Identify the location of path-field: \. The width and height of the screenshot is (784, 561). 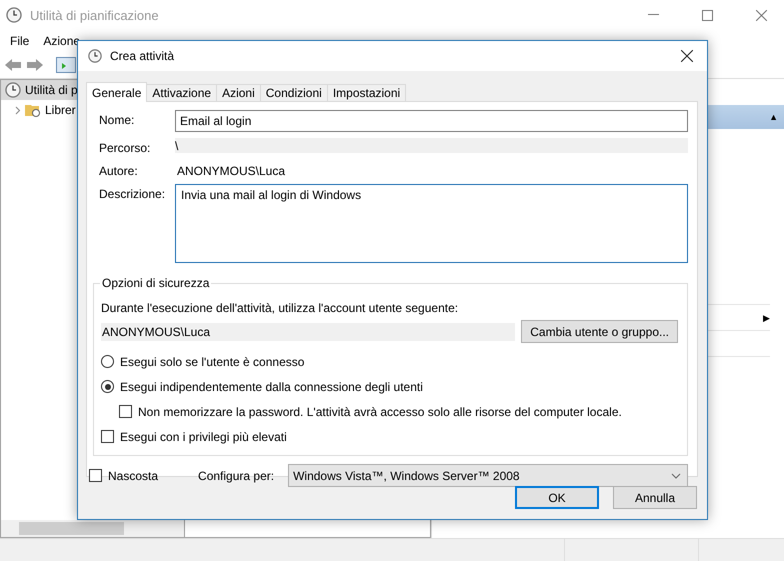
(431, 145).